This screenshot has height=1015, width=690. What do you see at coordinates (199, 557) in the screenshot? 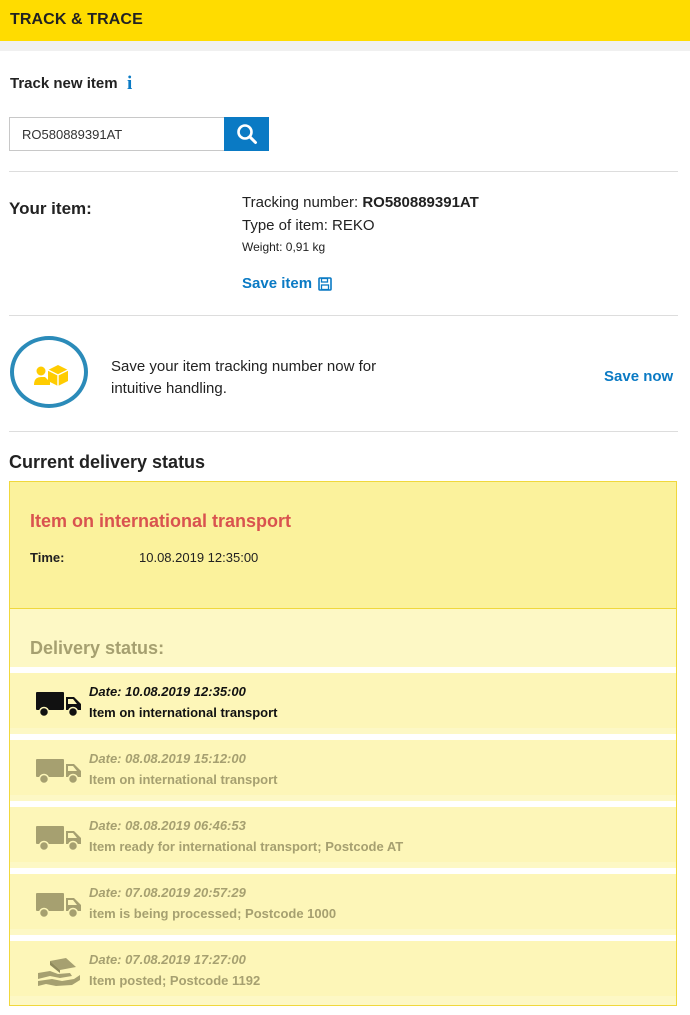
I see `time-value: 10.08.2019 12:35:00` at bounding box center [199, 557].